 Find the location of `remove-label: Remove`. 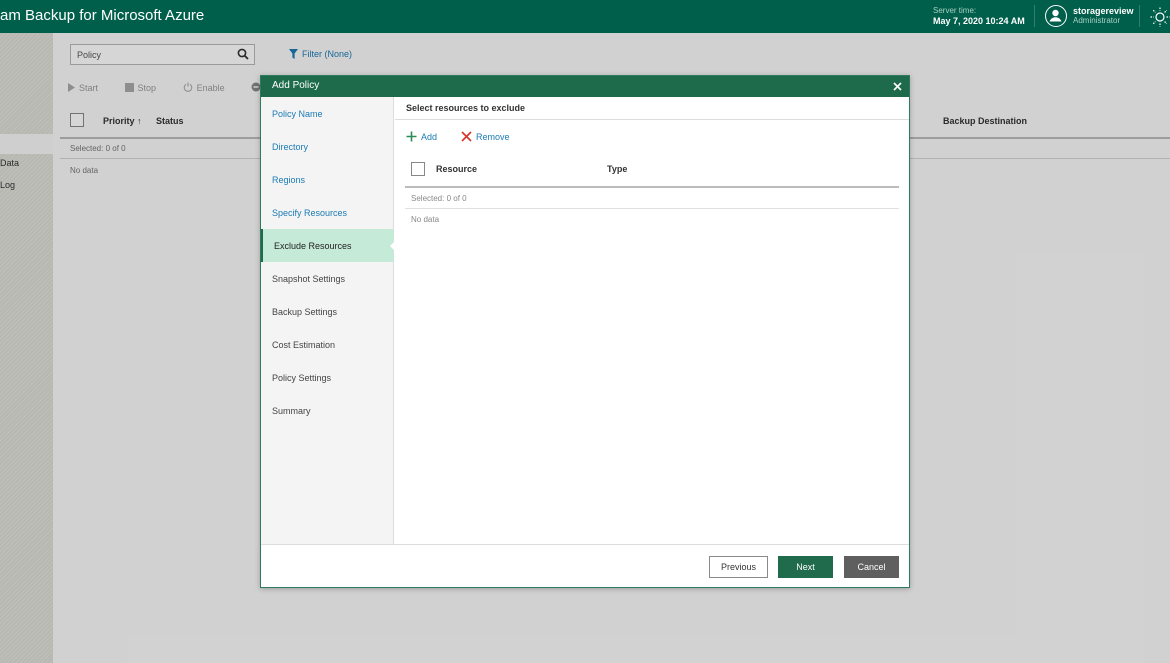

remove-label: Remove is located at coordinates (493, 137).